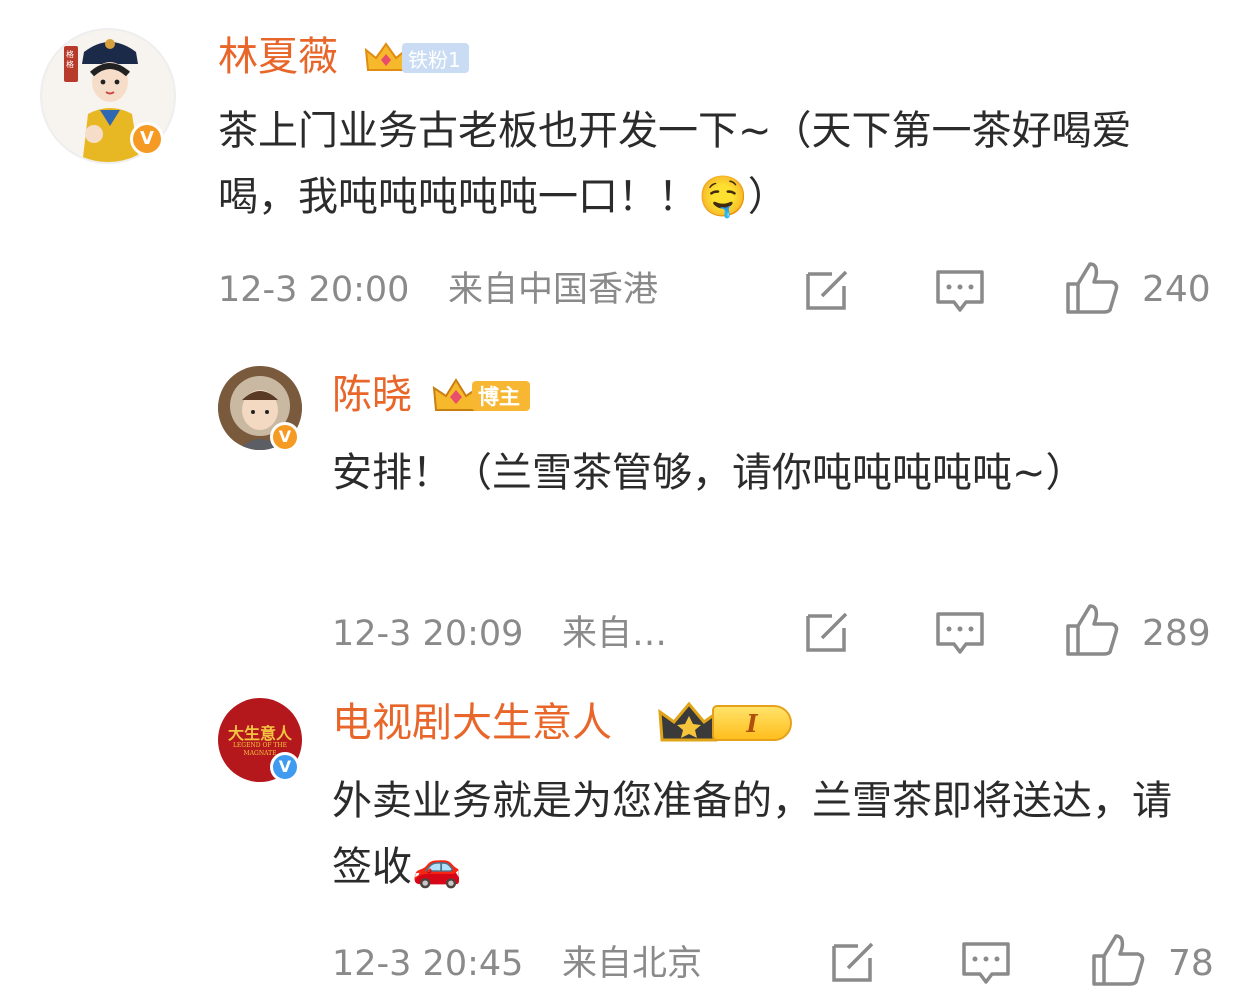 The width and height of the screenshot is (1260, 1001). Describe the element at coordinates (675, 164) in the screenshot. I see `comment-text: 茶上门业务古老板也开发一下~（天下第一茶好喝爱喝，我吨吨吨吨吨一口！！🤤）` at that location.